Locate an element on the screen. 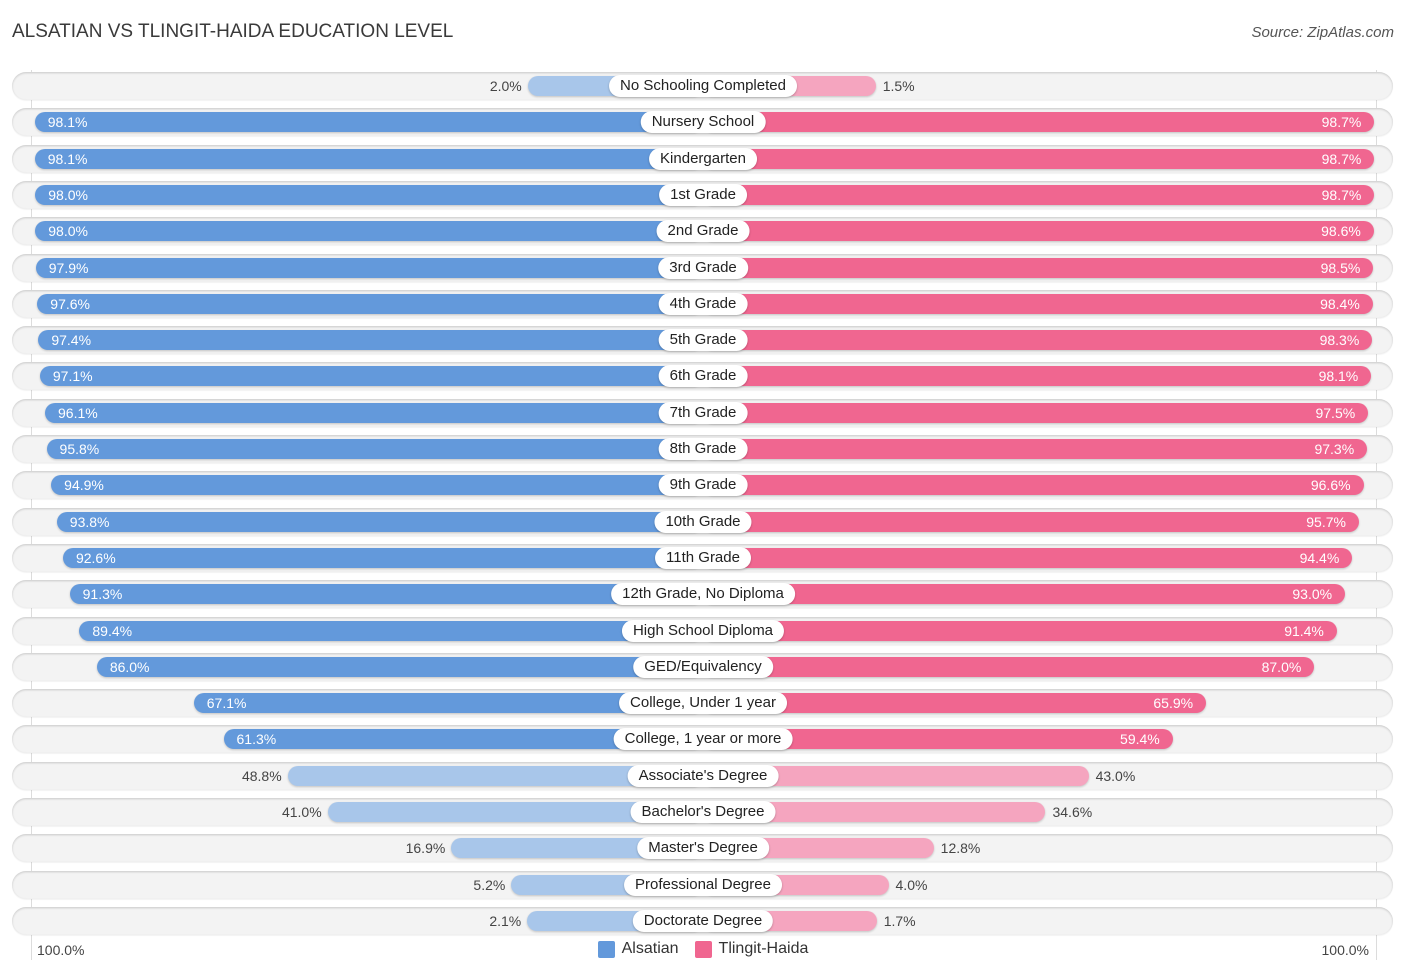  bar-tlingit-haida-ged-equivalency is located at coordinates (1009, 666).